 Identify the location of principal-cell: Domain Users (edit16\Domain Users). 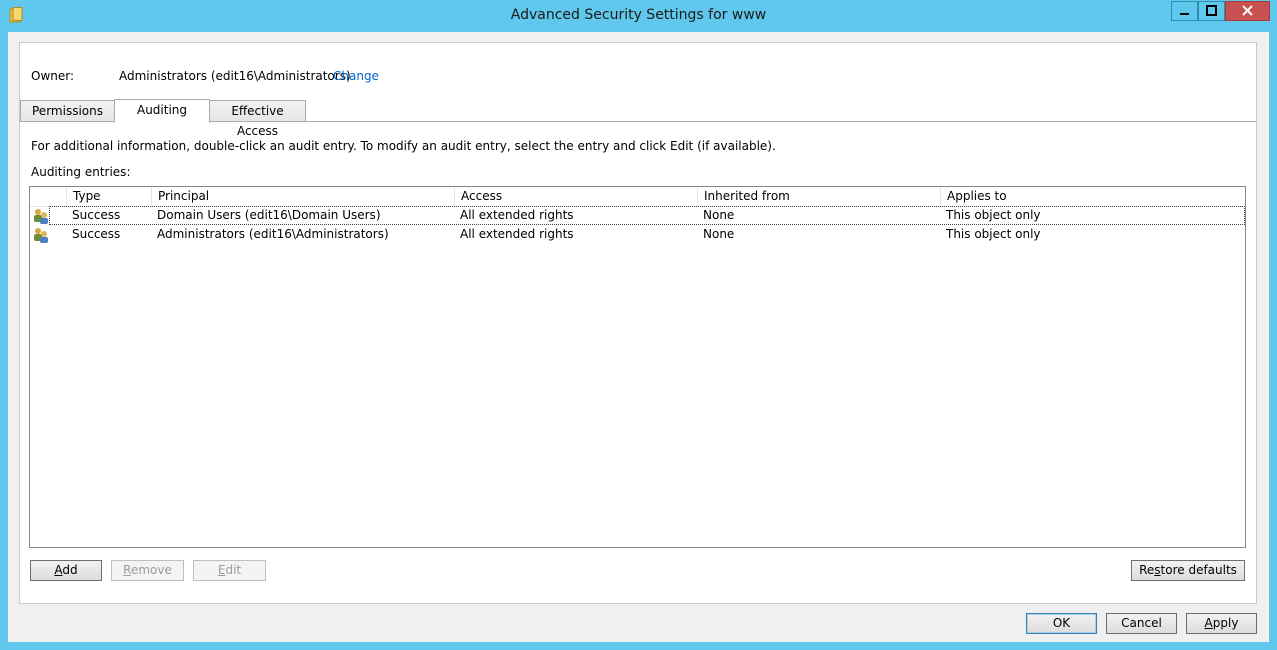
(269, 215).